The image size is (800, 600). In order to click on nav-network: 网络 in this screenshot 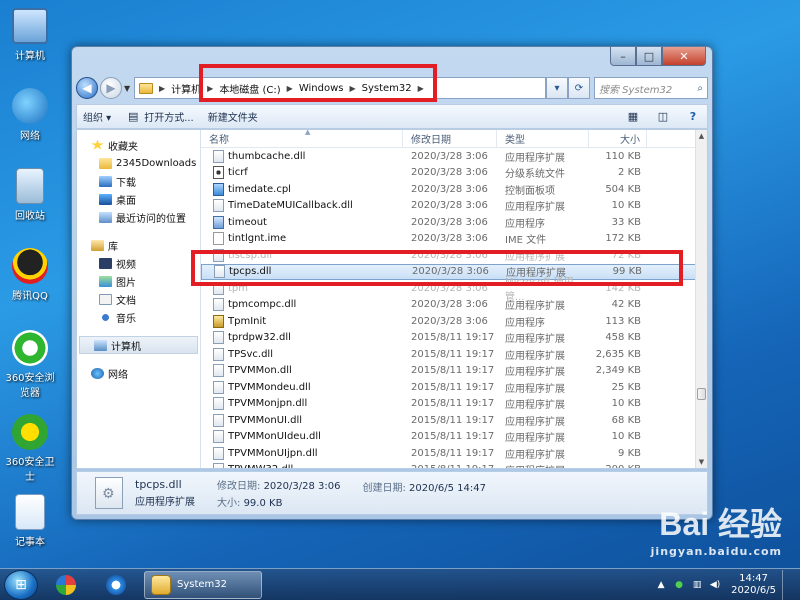, I will do `click(138, 373)`.